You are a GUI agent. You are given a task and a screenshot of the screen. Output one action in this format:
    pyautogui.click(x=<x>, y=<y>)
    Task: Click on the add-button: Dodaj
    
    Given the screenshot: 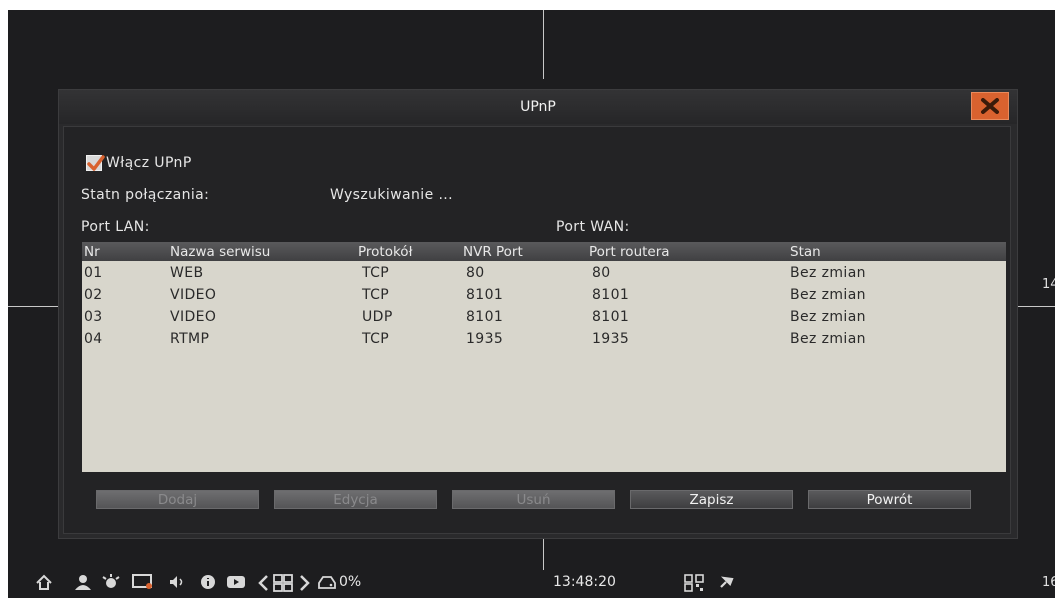 What is the action you would take?
    pyautogui.click(x=177, y=499)
    